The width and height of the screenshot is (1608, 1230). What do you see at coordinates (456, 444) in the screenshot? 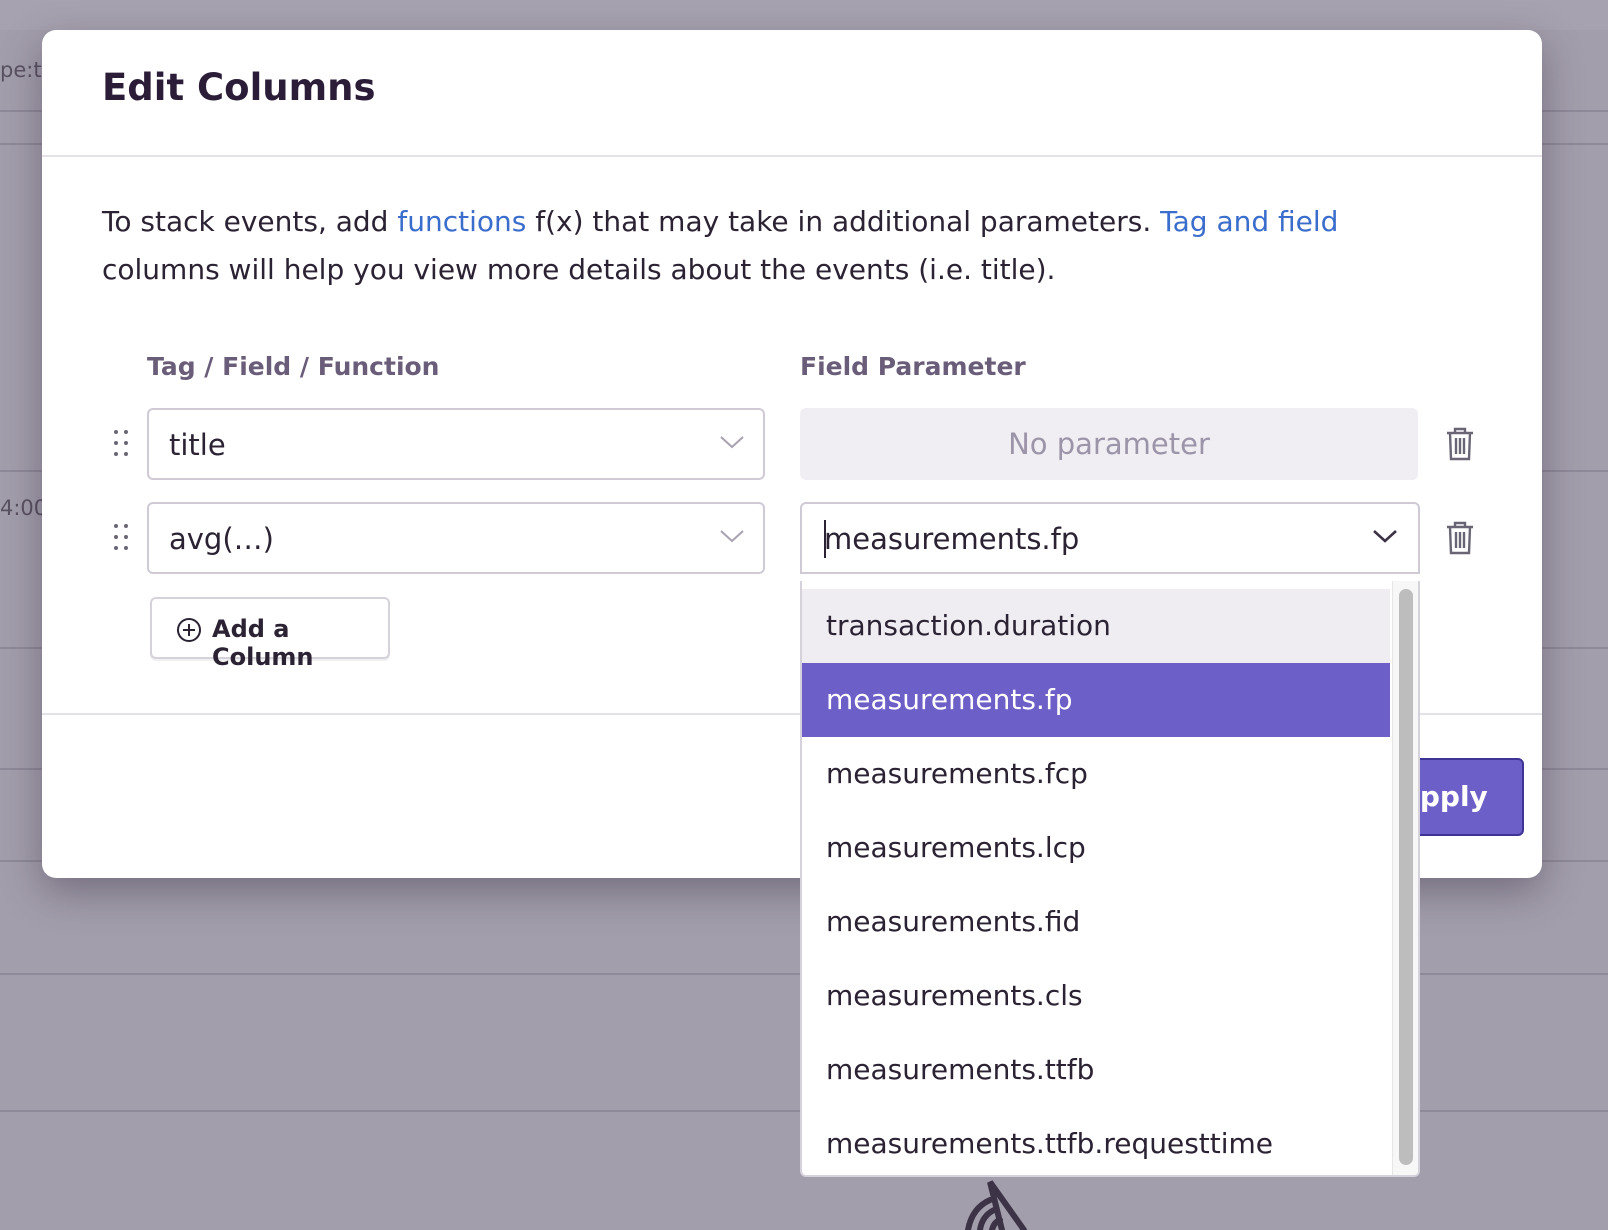
I see `field-select-row-1: title` at bounding box center [456, 444].